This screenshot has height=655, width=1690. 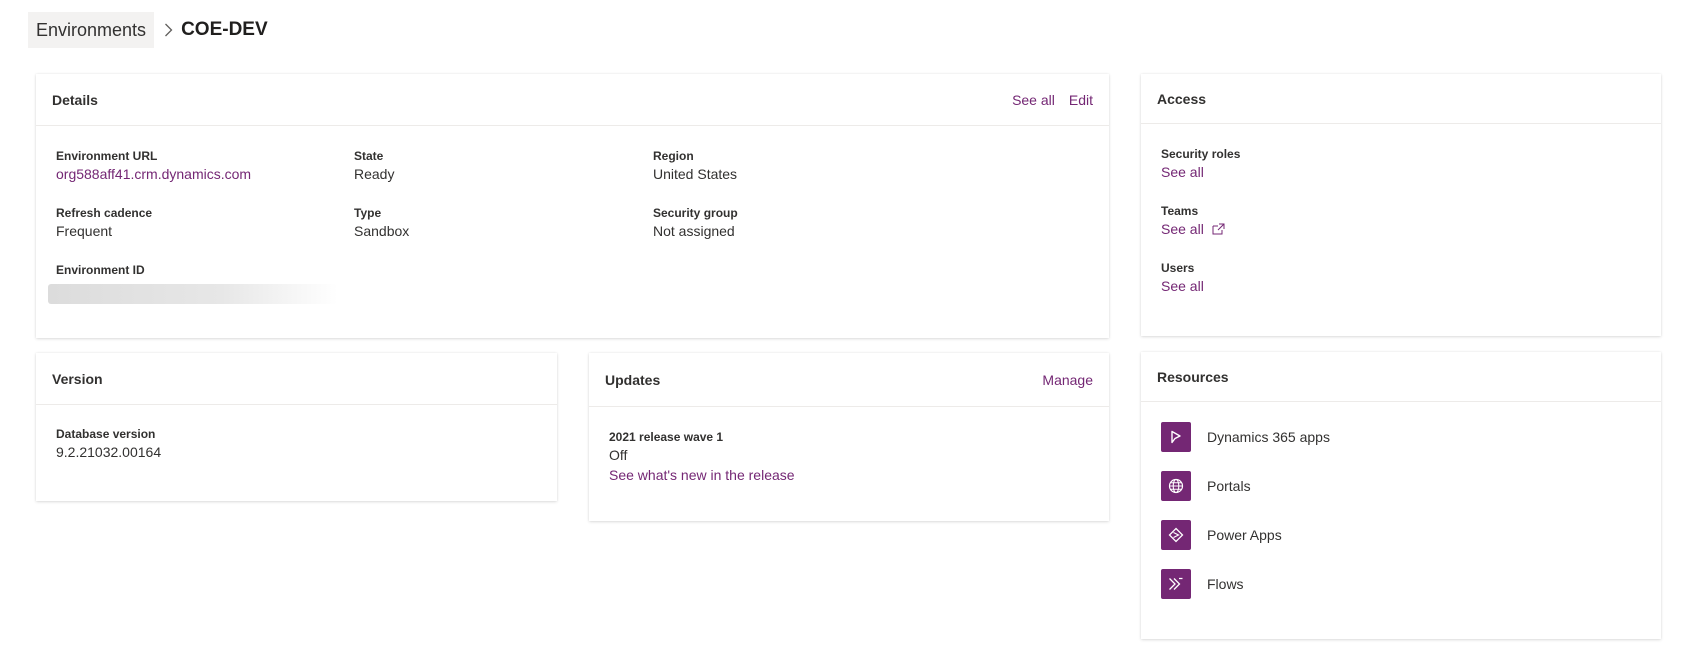 I want to click on details-title: Details, so click(x=75, y=99).